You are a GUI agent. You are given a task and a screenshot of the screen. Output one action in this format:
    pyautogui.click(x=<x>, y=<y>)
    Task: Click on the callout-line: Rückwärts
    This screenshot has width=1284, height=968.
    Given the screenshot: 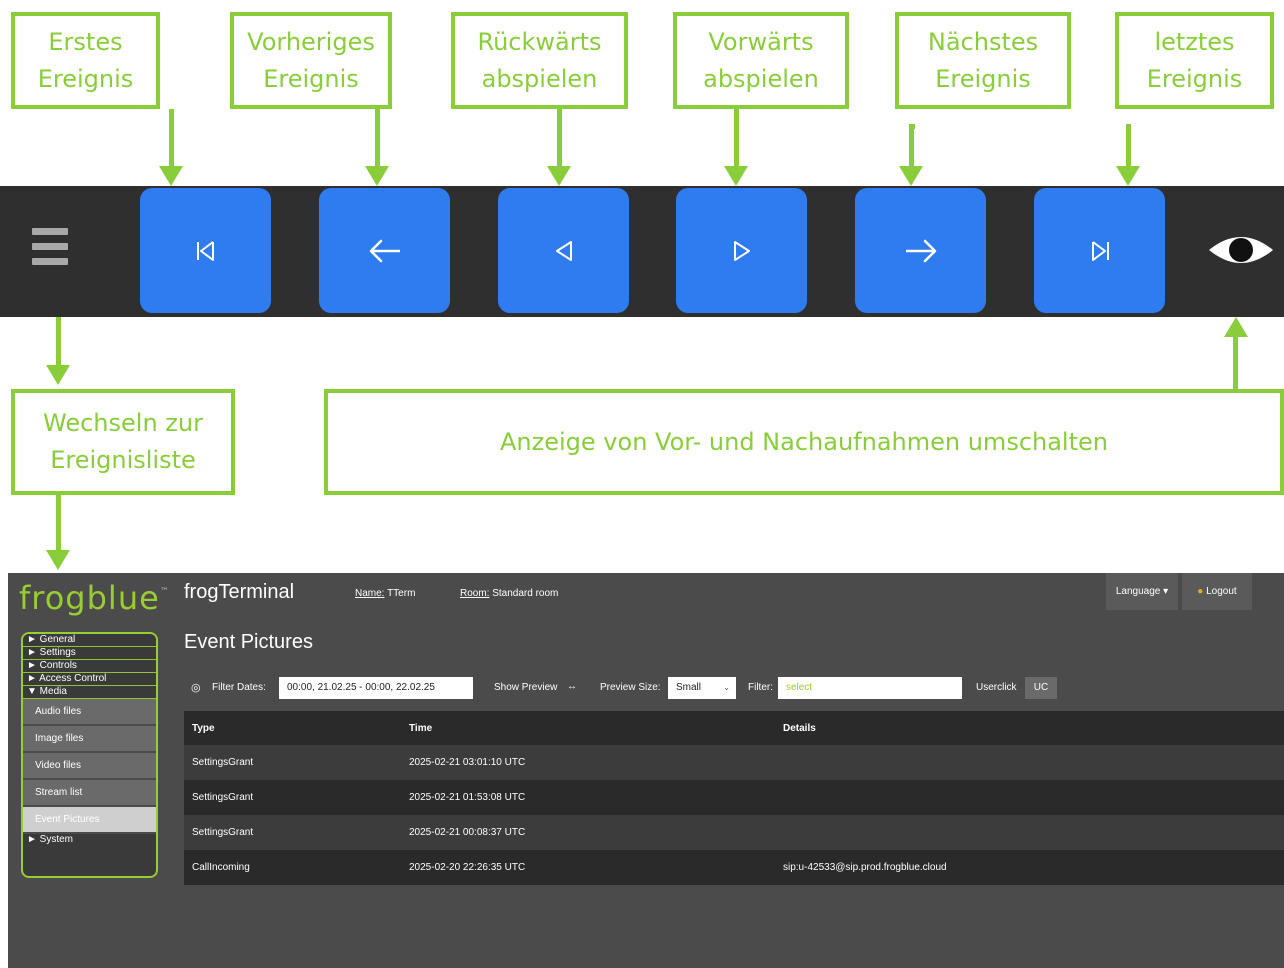 What is the action you would take?
    pyautogui.click(x=539, y=41)
    